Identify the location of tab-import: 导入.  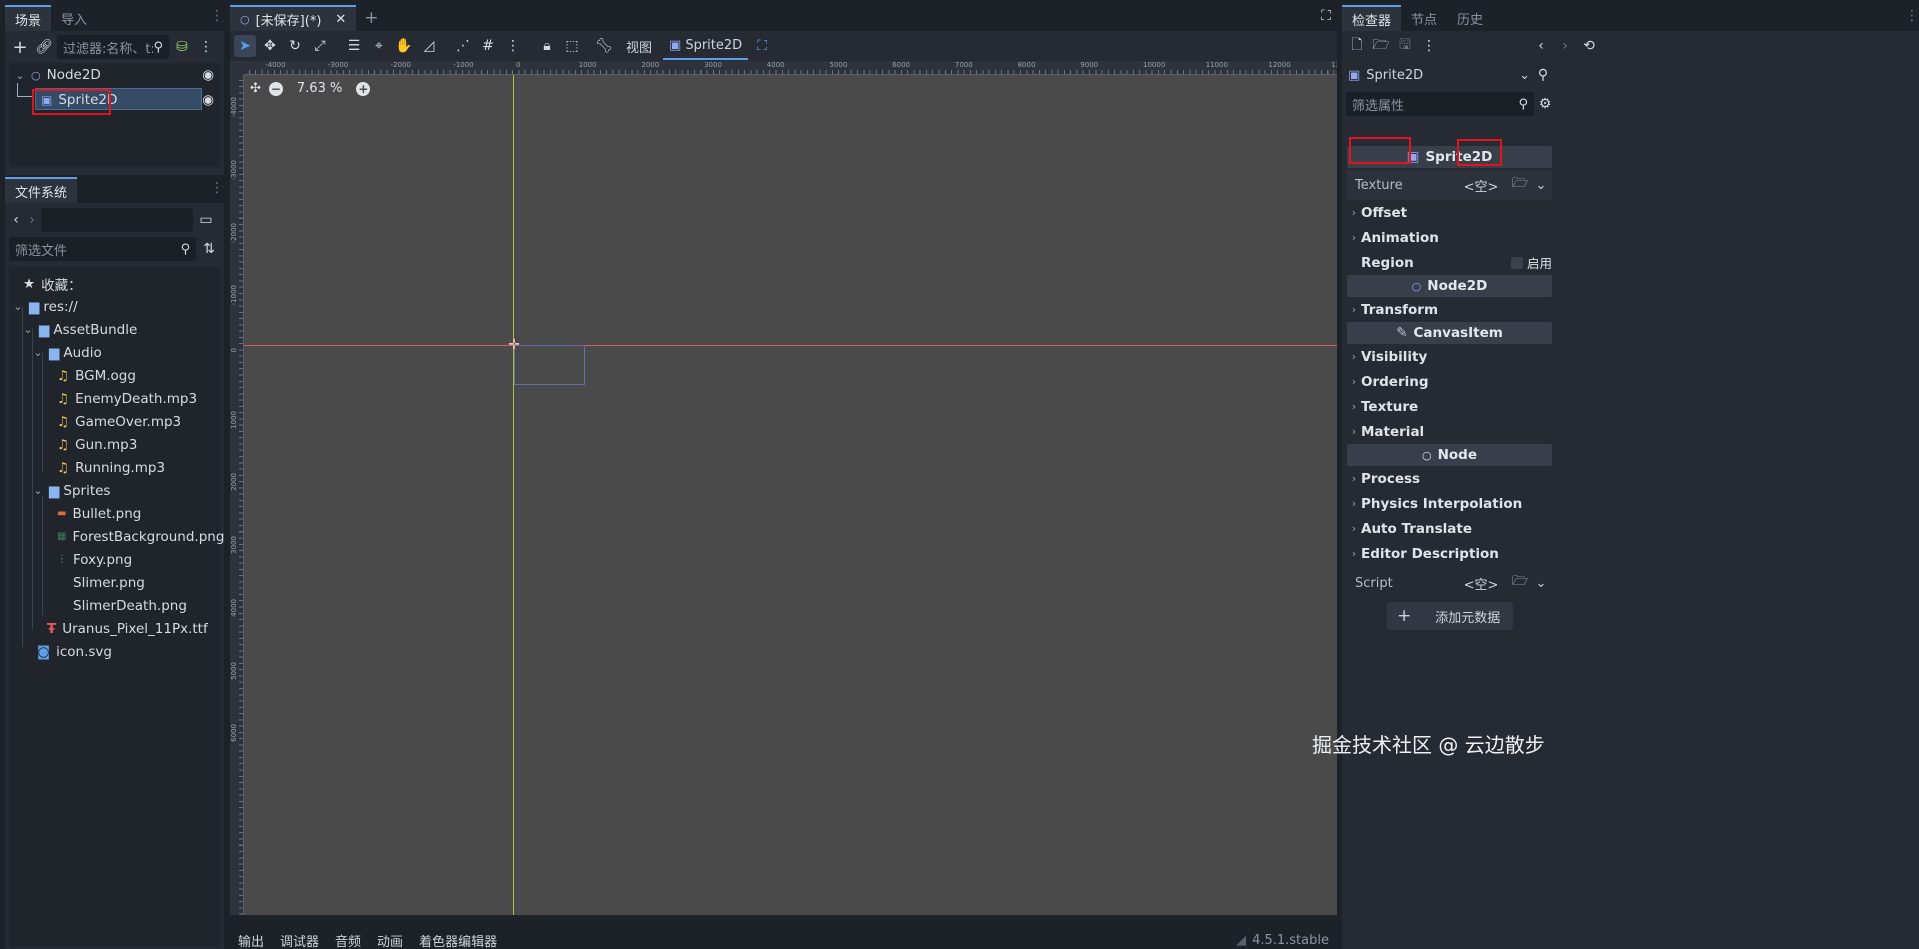
(74, 18).